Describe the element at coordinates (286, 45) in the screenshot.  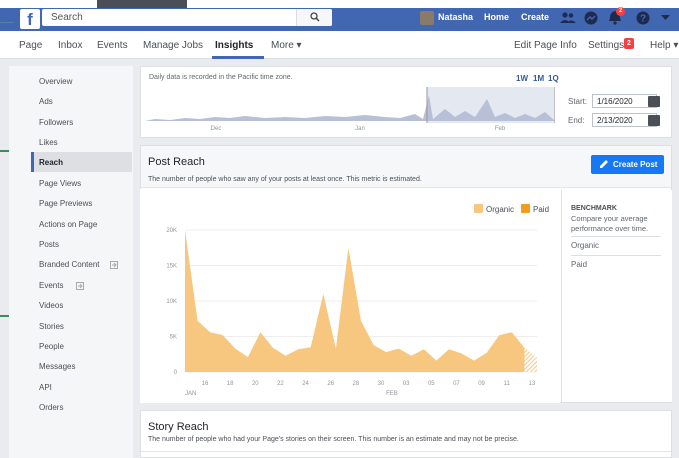
I see `nav-more: More ▾` at that location.